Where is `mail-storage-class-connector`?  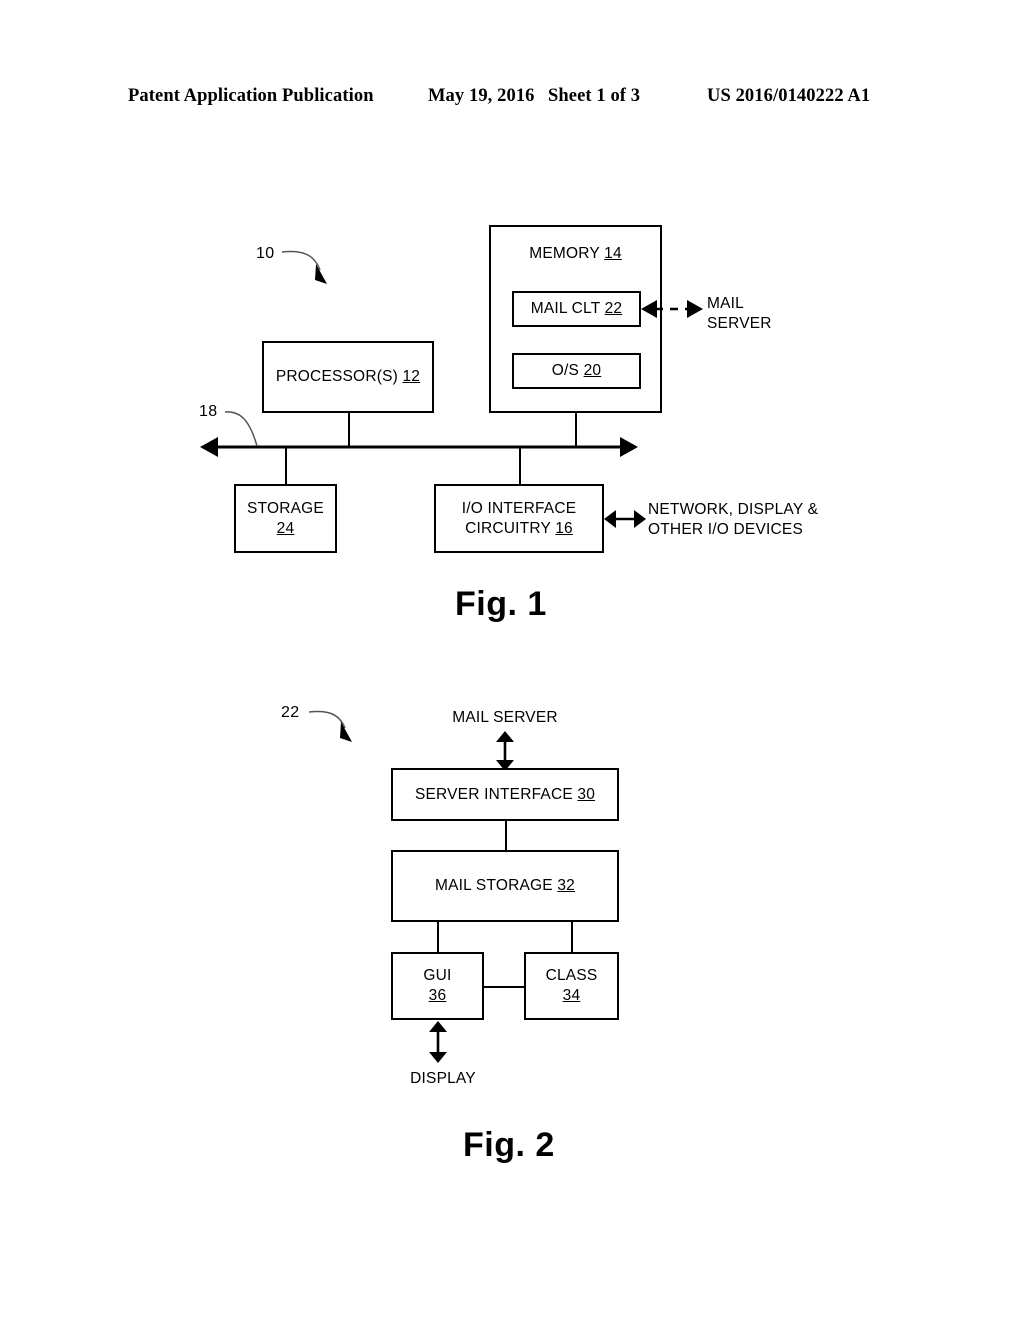
mail-storage-class-connector is located at coordinates (572, 937).